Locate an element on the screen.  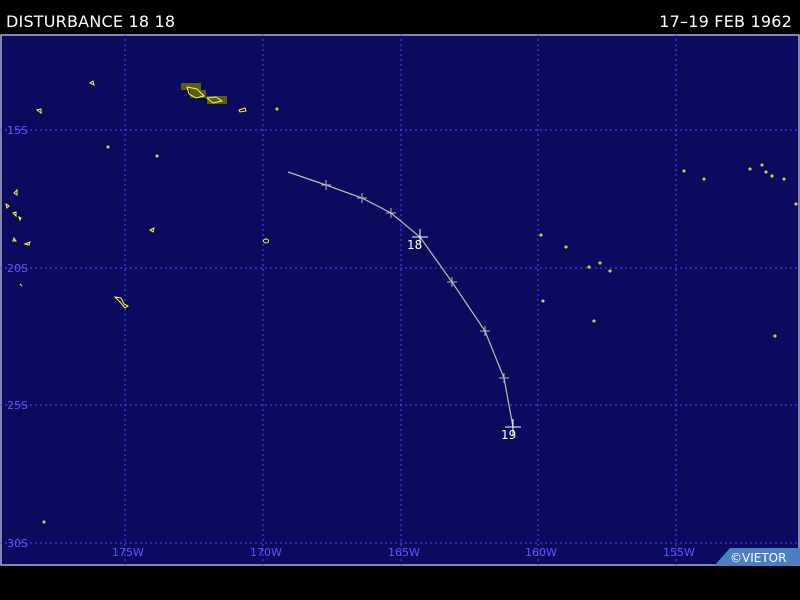
lat-label-20s: 20S is located at coordinates (17, 268).